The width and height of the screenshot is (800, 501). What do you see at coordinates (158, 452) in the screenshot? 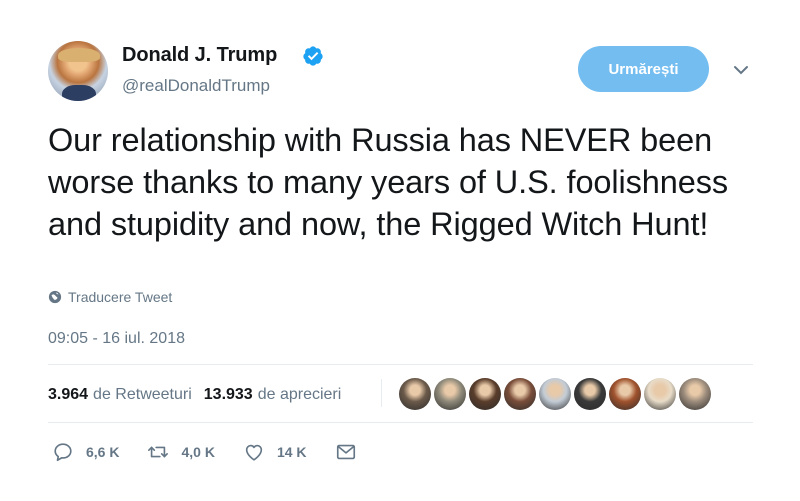
I see `retweet-icon` at bounding box center [158, 452].